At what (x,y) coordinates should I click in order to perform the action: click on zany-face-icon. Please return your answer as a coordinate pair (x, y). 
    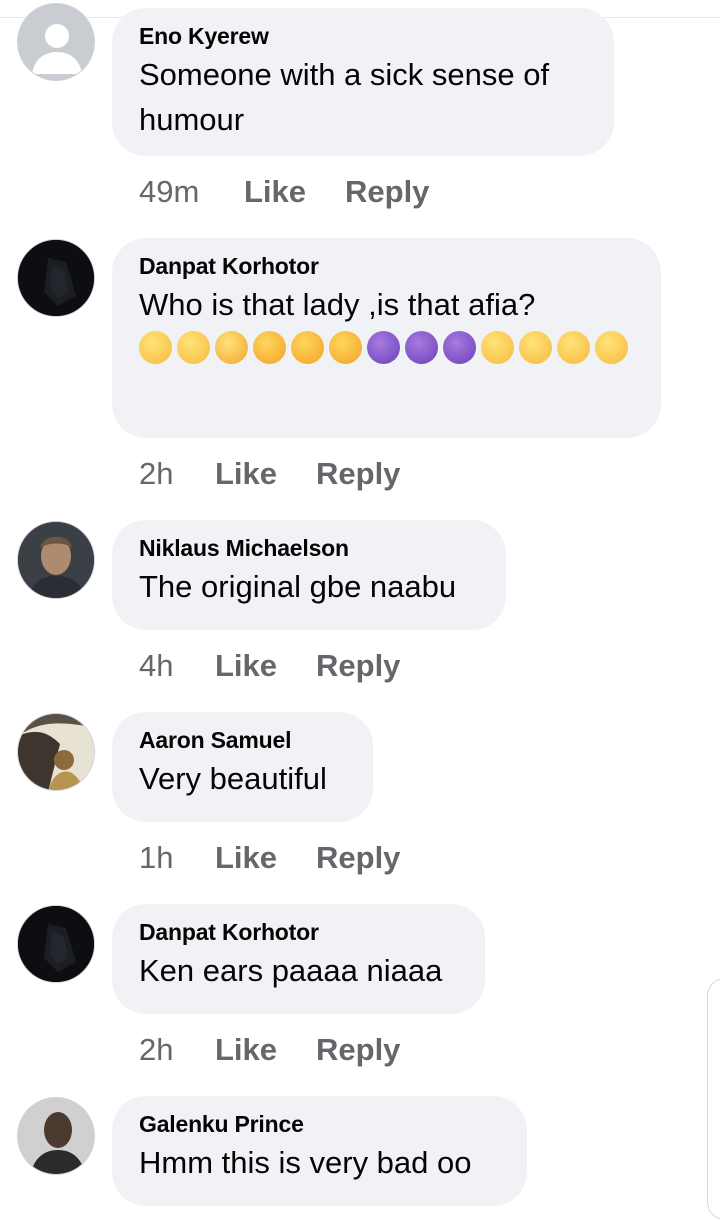
    Looking at the image, I should click on (193, 347).